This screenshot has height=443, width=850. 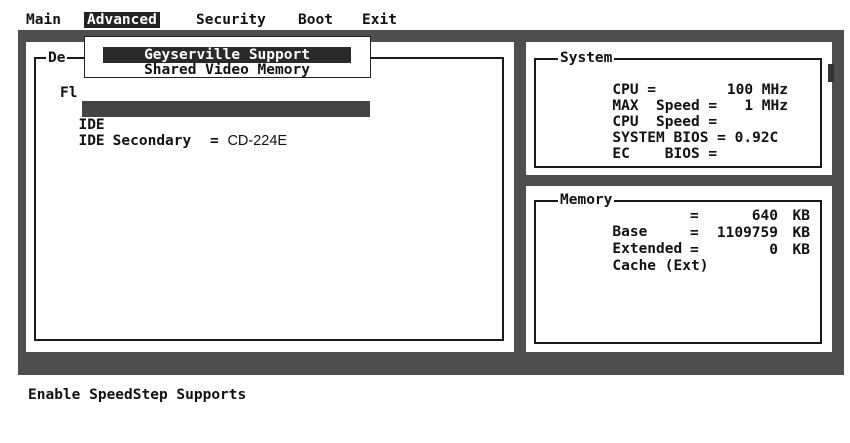 I want to click on ide-secondary-sublabel: Secondary, so click(x=152, y=141).